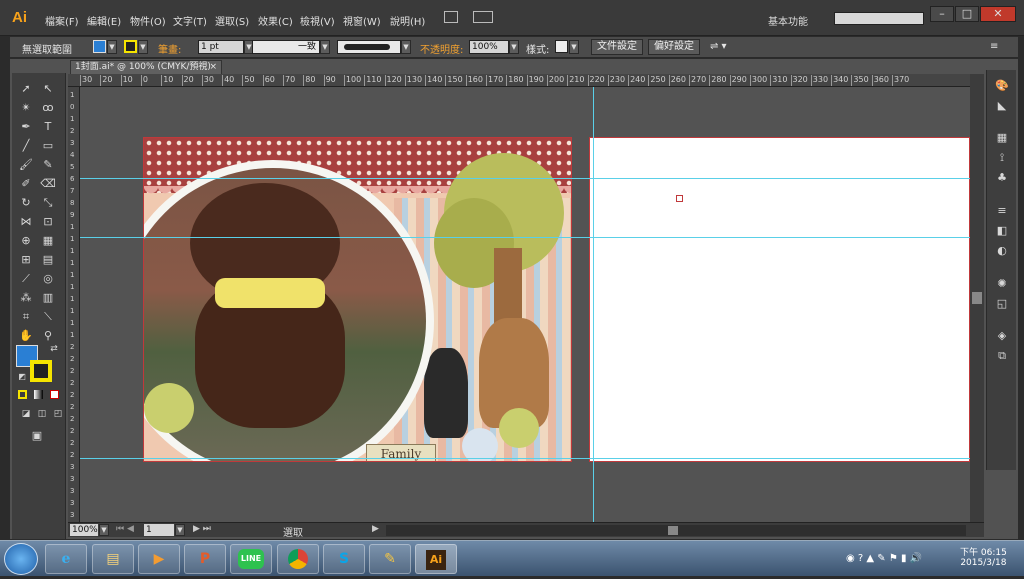 The width and height of the screenshot is (1024, 579). What do you see at coordinates (84, 530) in the screenshot?
I see `zoom-field: 100%` at bounding box center [84, 530].